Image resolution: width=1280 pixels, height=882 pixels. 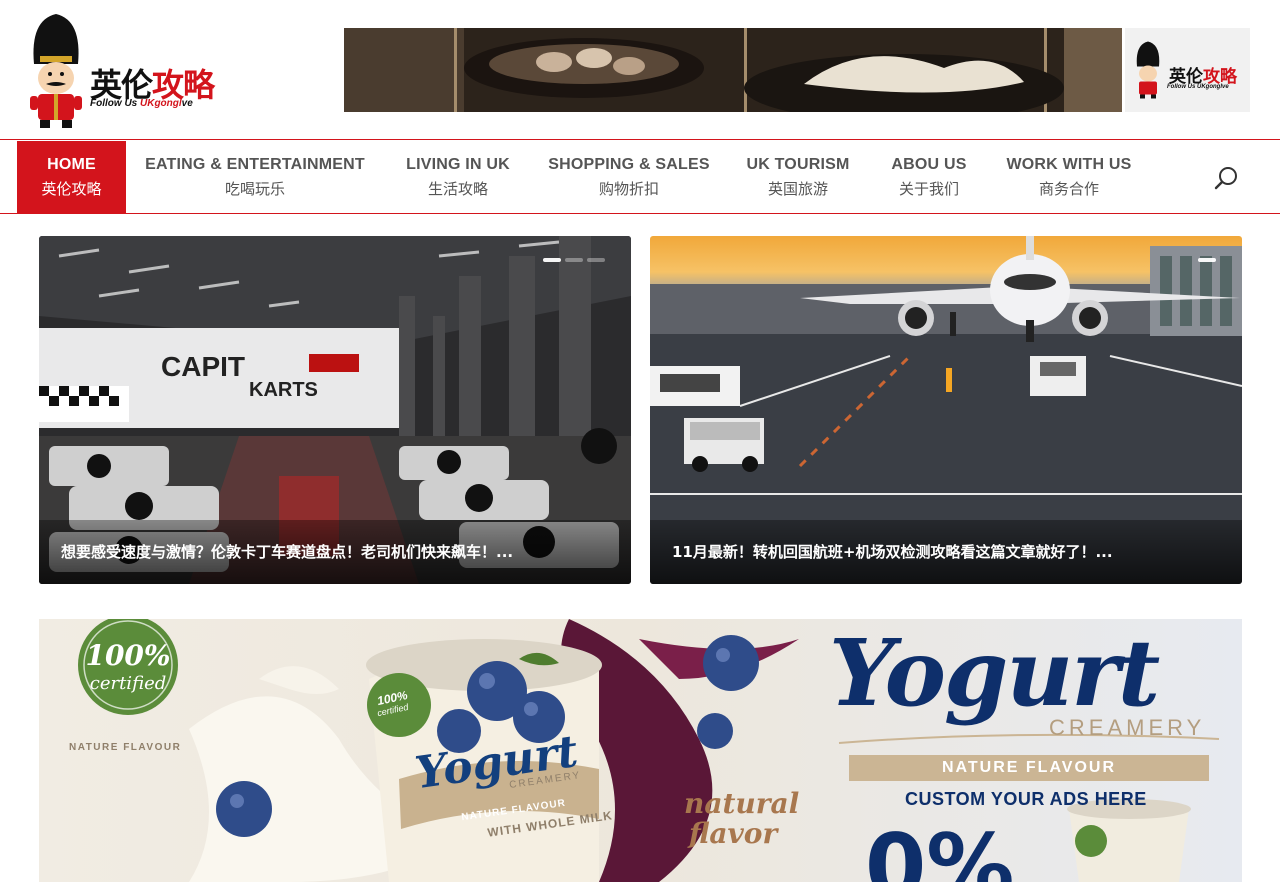 What do you see at coordinates (255, 177) in the screenshot?
I see `nav-item-eating-entertainment: EATING & ENTERTAINMENT 吃喝玩乐` at bounding box center [255, 177].